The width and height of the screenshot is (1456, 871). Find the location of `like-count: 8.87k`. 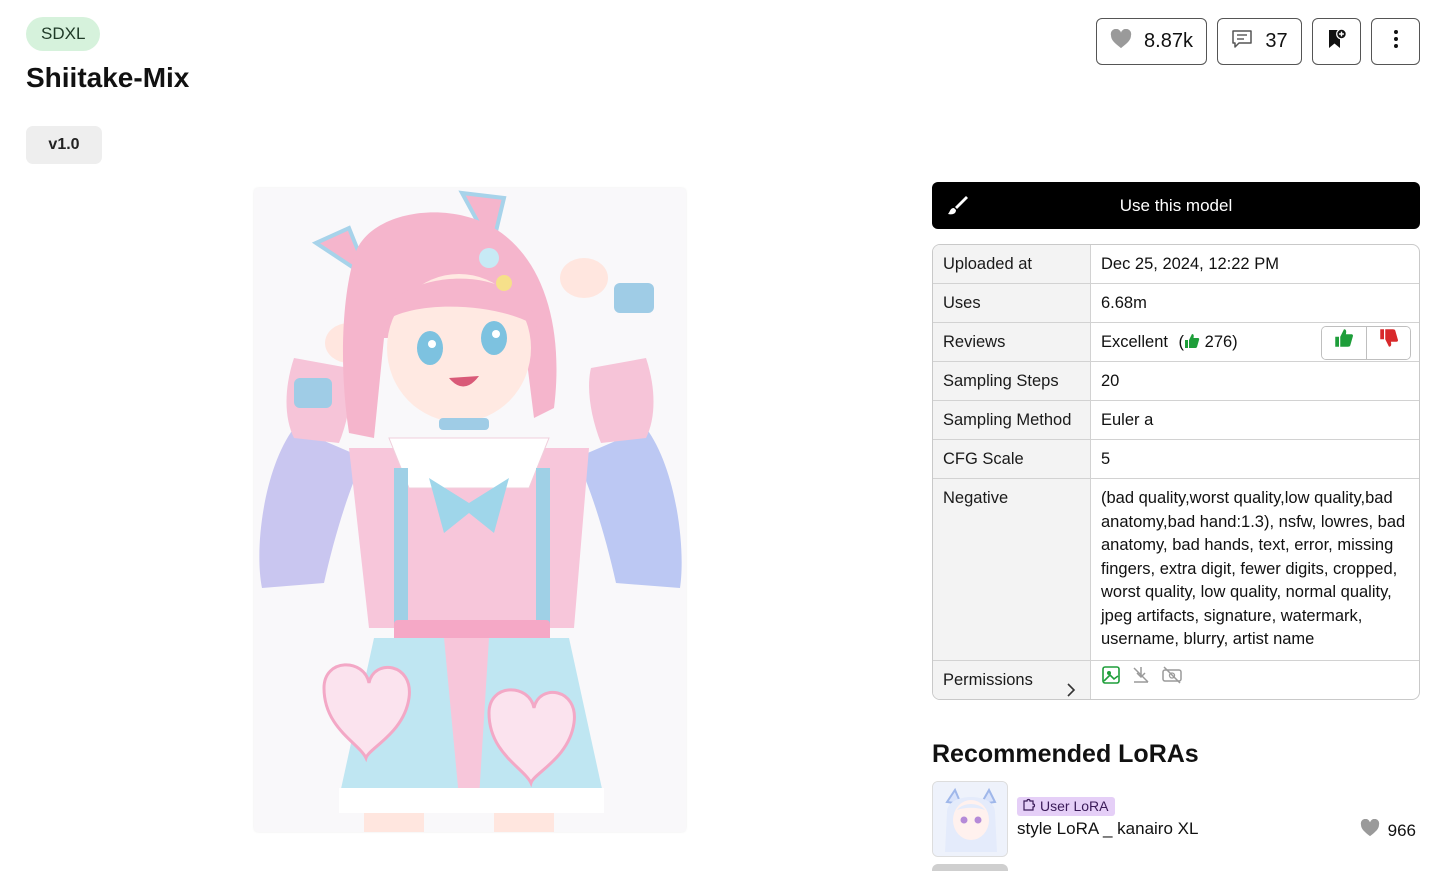

like-count: 8.87k is located at coordinates (1168, 41).